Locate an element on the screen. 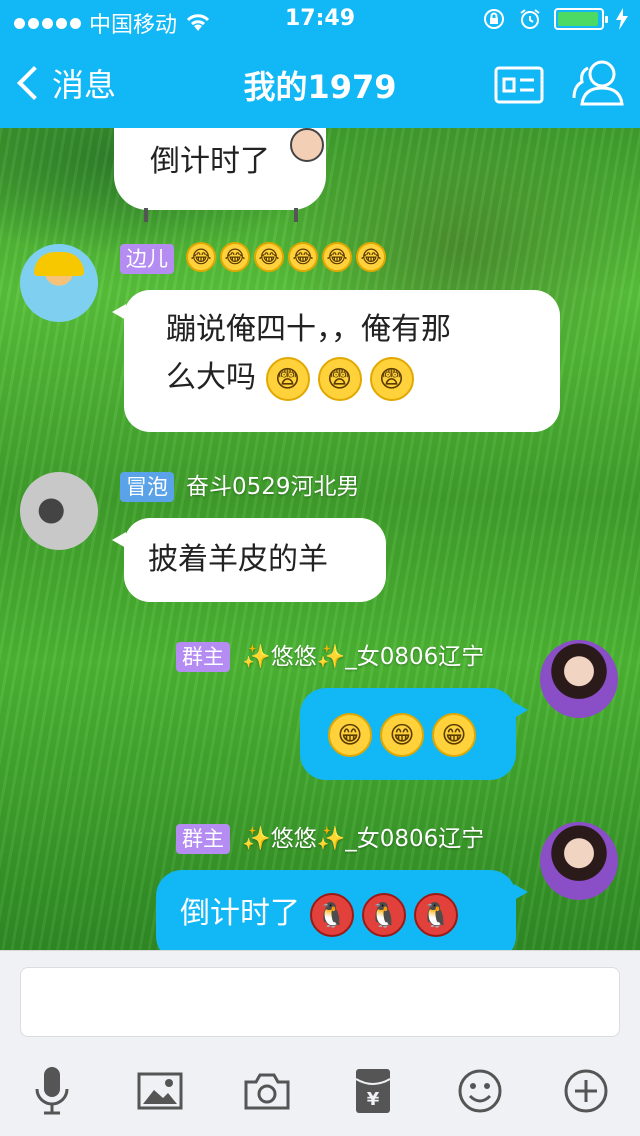 This screenshot has width=640, height=1136. message-text: 披着羊皮的羊 is located at coordinates (238, 559).